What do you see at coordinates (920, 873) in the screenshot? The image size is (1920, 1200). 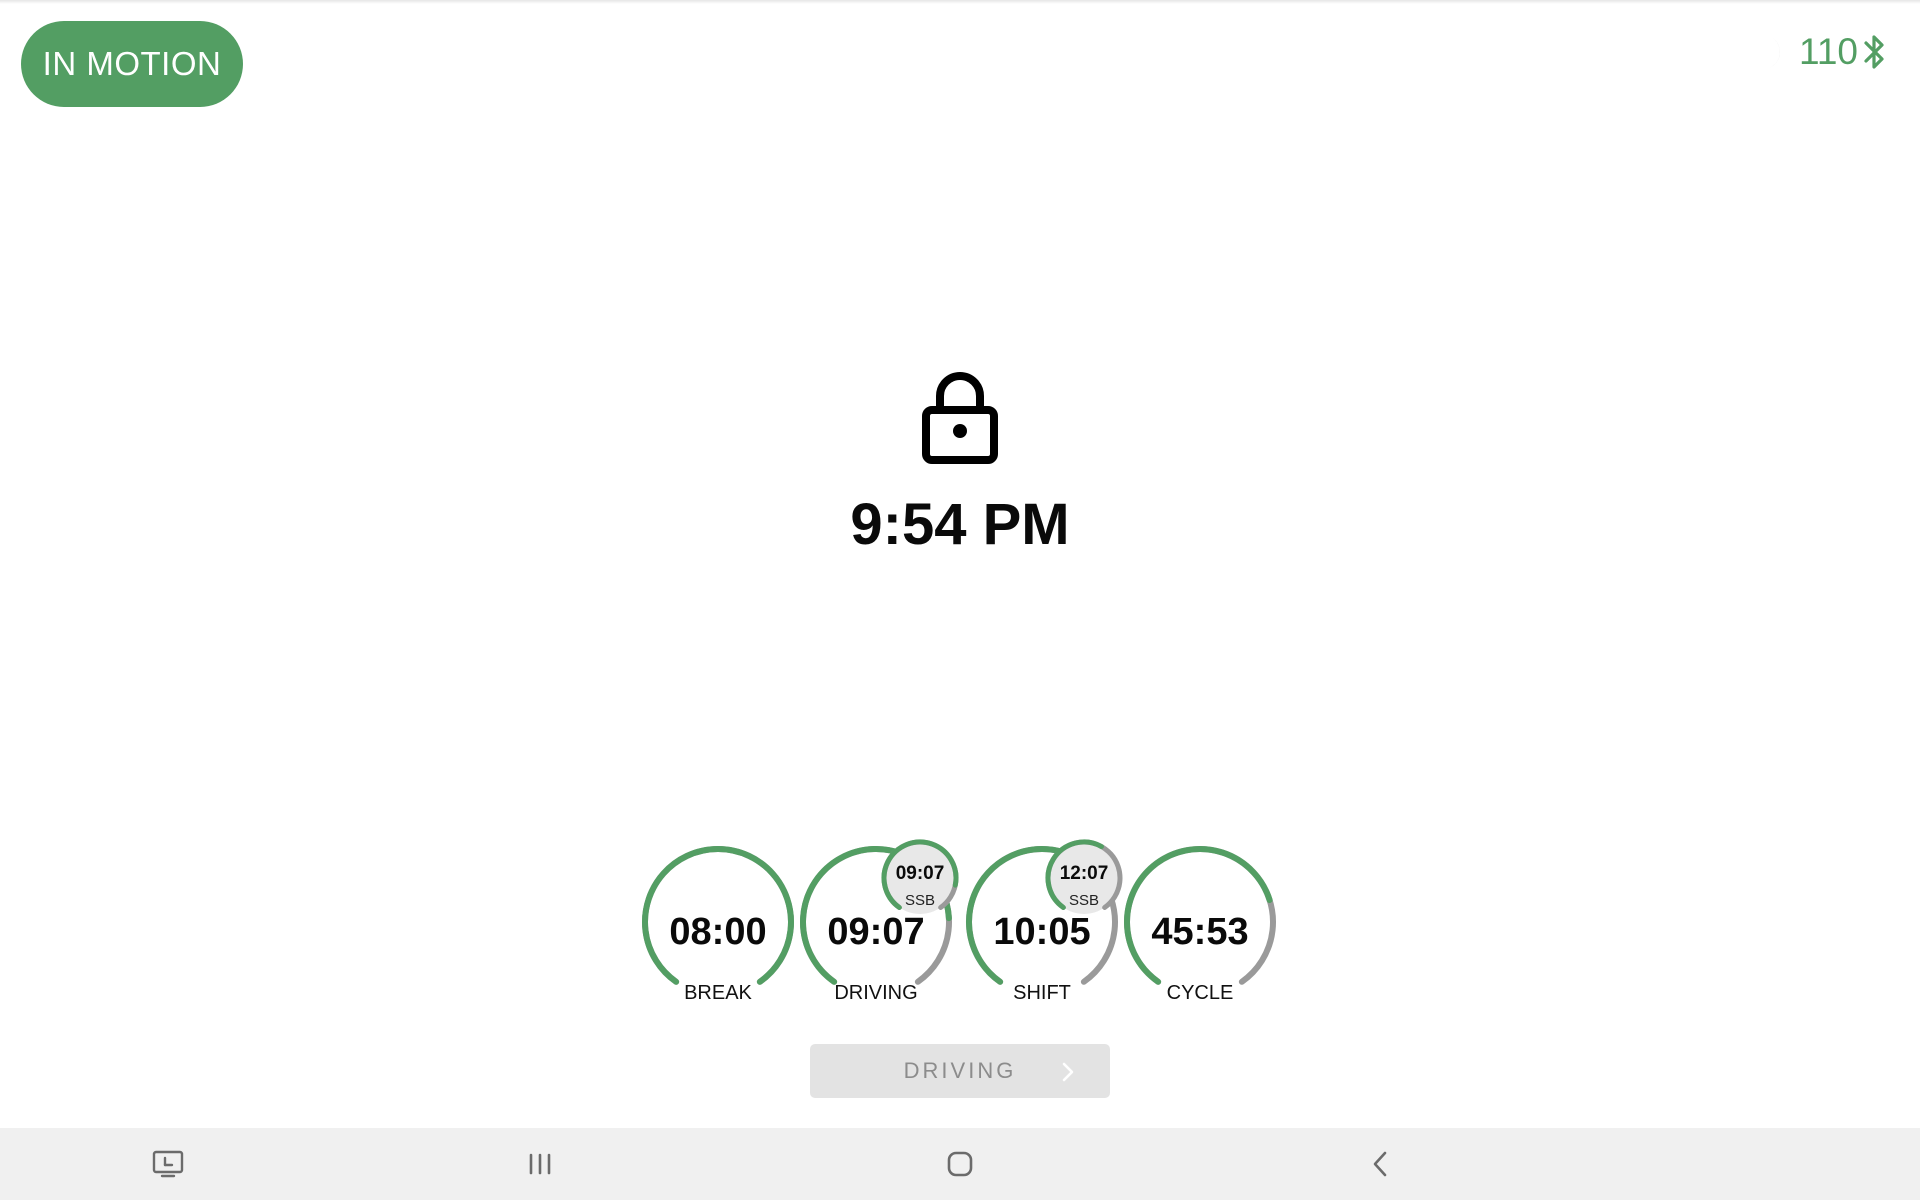 I see `driving-ssb-value: 09:07` at bounding box center [920, 873].